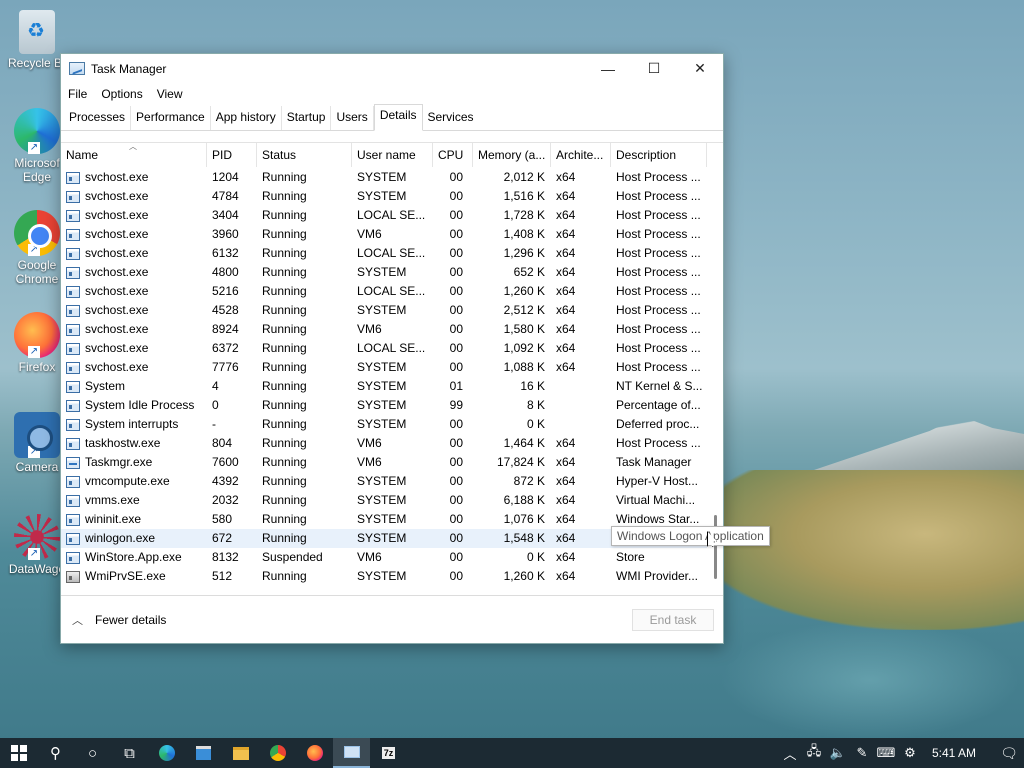 This screenshot has width=1024, height=768. What do you see at coordinates (37, 335) in the screenshot?
I see `firefox-icon: ↗` at bounding box center [37, 335].